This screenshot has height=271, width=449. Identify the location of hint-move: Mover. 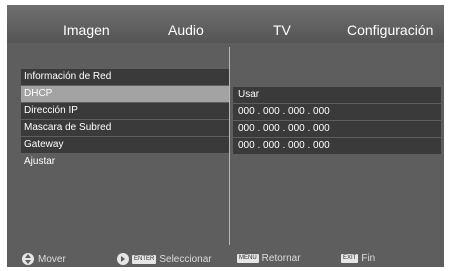
(44, 259).